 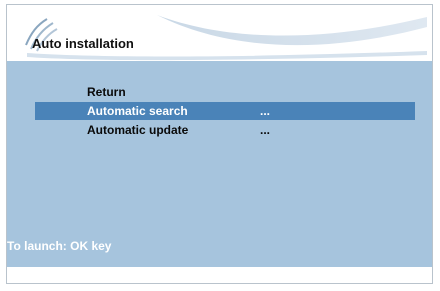 What do you see at coordinates (106, 92) in the screenshot?
I see `menu-item-label: Return` at bounding box center [106, 92].